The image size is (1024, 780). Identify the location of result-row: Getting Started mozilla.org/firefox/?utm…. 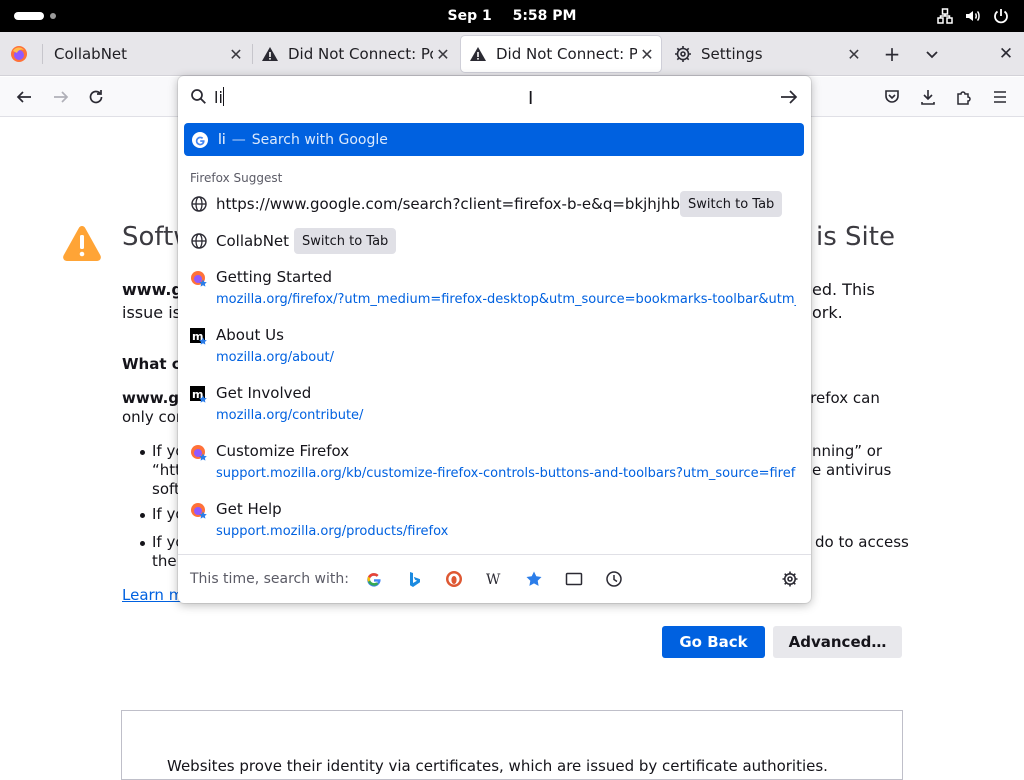
(494, 291).